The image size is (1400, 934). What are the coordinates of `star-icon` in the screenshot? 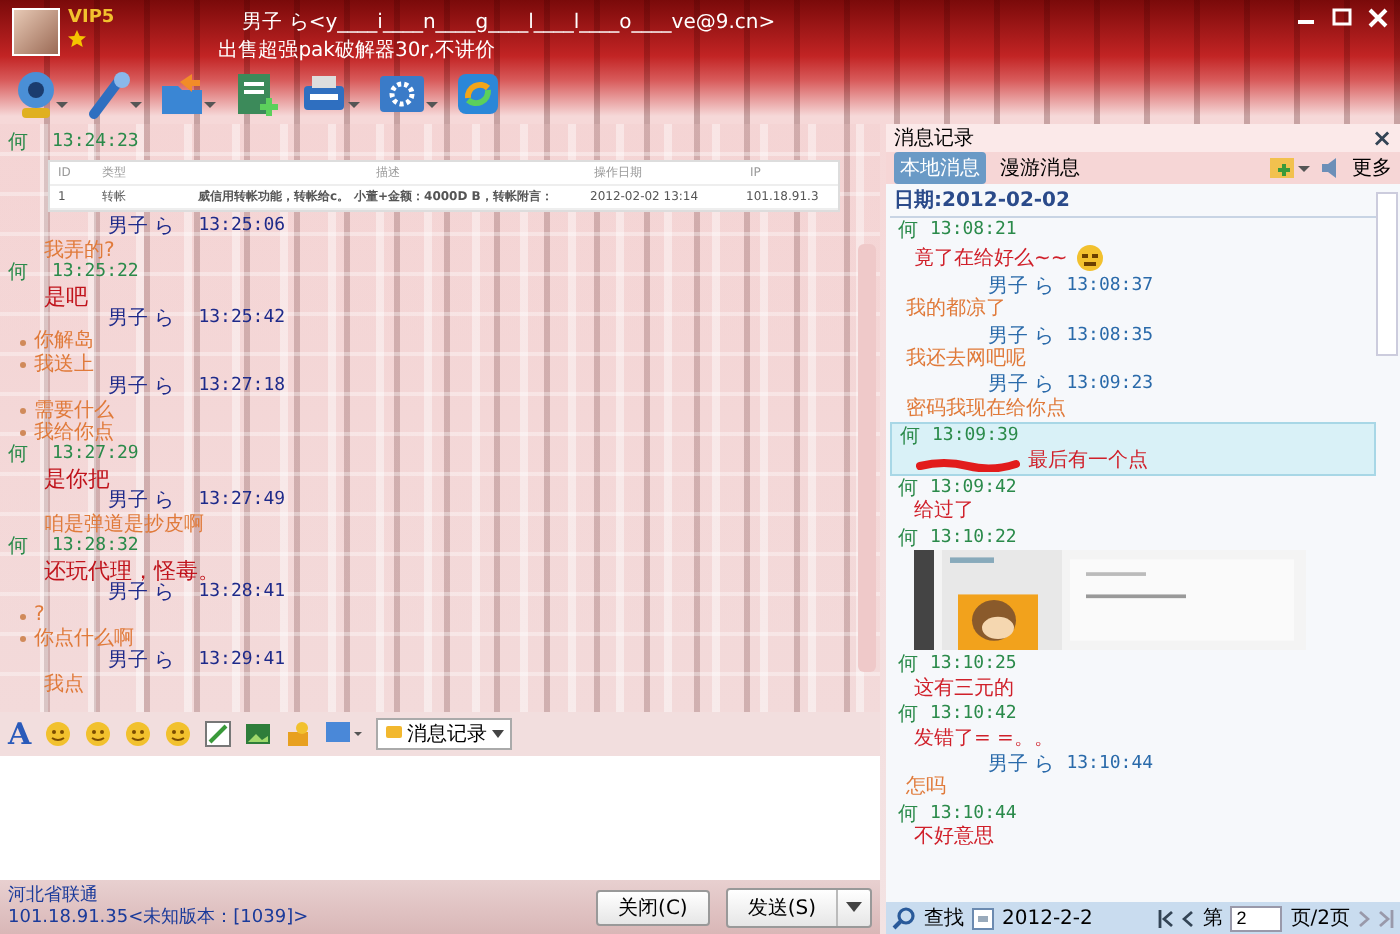 It's located at (77, 39).